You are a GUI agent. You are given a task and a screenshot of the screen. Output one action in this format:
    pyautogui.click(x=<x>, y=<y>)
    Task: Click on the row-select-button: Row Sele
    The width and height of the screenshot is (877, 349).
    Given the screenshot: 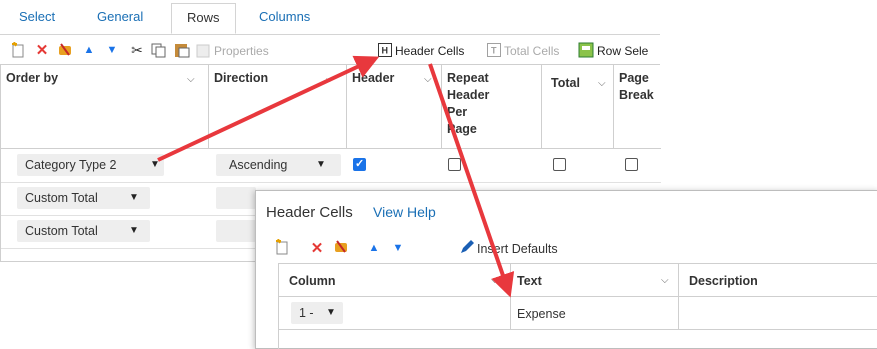 What is the action you would take?
    pyautogui.click(x=622, y=51)
    